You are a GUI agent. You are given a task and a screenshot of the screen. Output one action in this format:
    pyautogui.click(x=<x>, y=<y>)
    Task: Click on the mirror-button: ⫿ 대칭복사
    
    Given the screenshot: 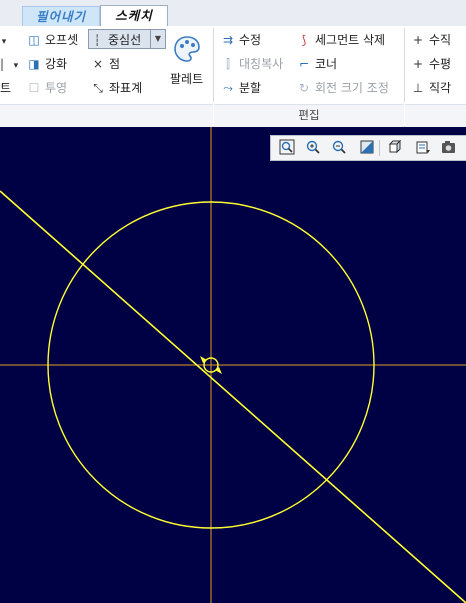 What is the action you would take?
    pyautogui.click(x=251, y=64)
    